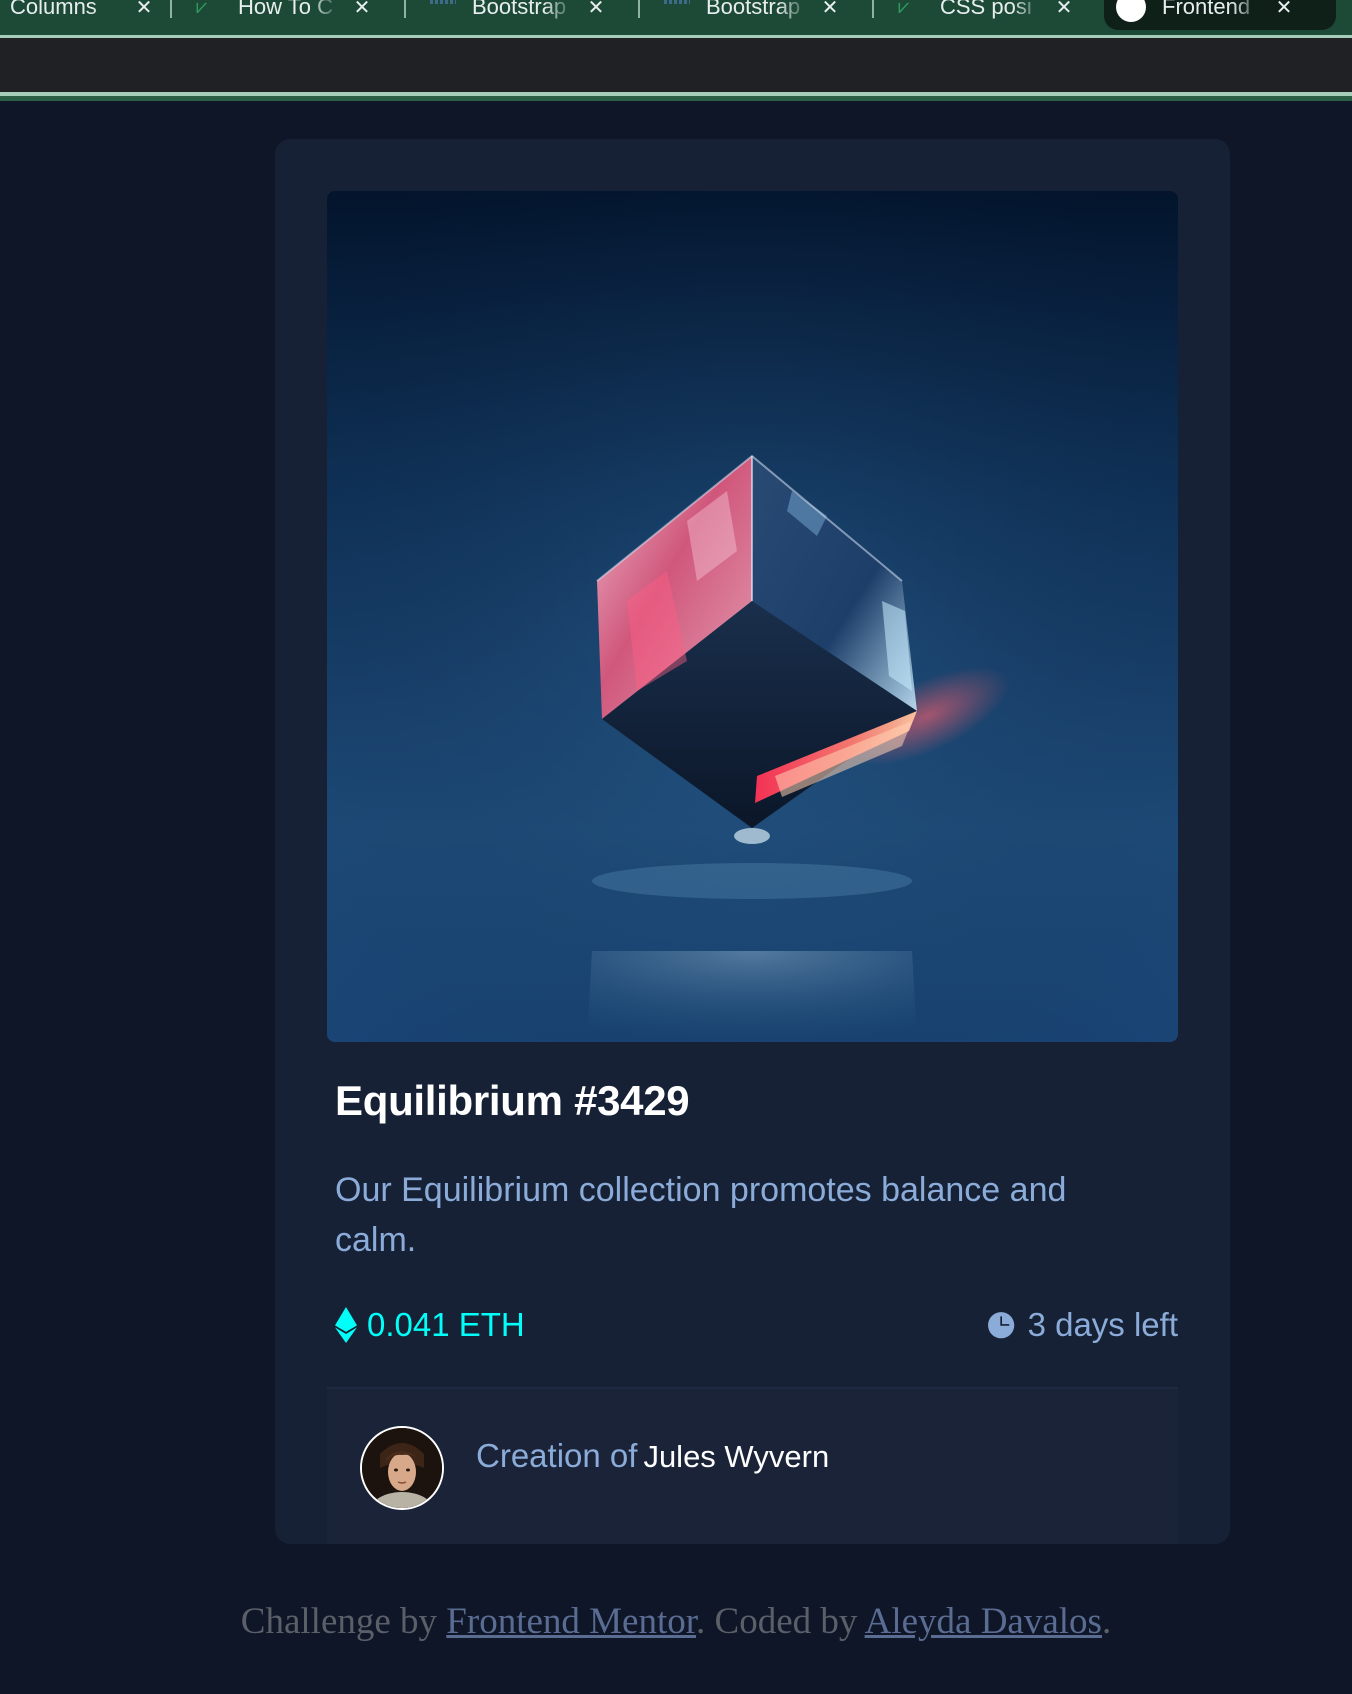  I want to click on time-left: 3 days left, so click(1082, 1325).